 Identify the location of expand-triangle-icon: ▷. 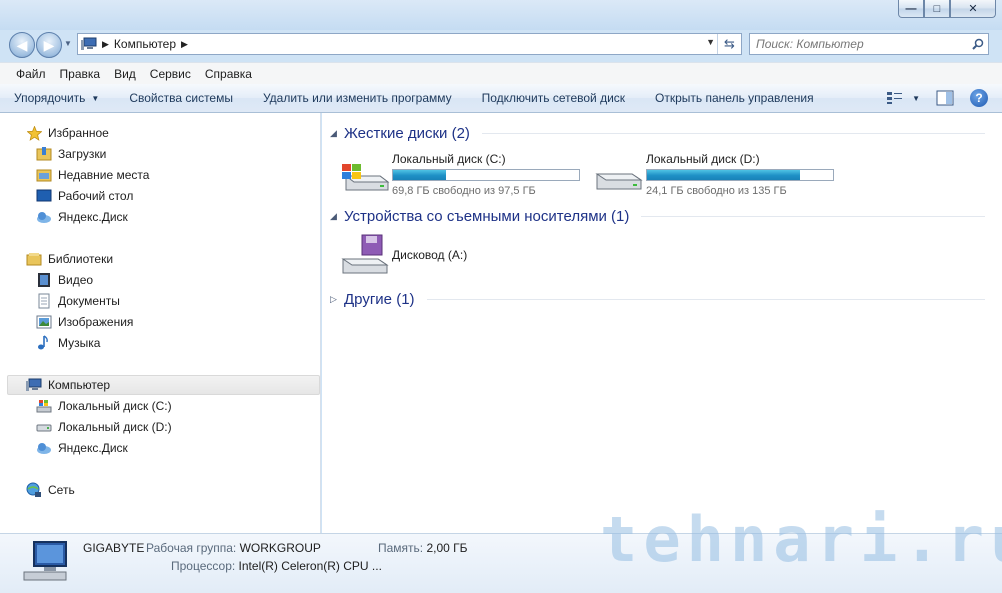
(333, 298).